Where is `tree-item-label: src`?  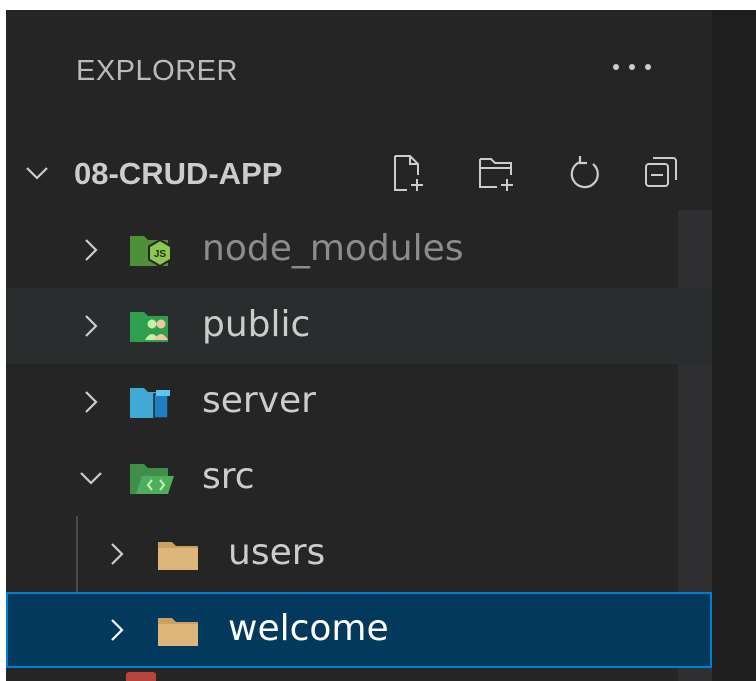
tree-item-label: src is located at coordinates (228, 476).